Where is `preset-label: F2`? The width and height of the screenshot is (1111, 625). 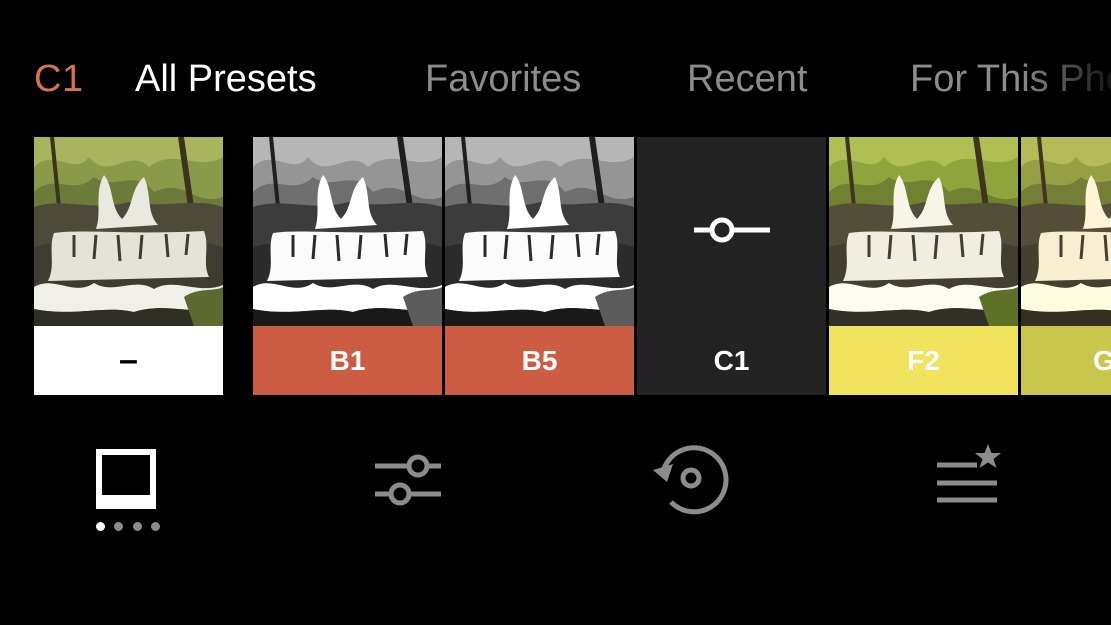 preset-label: F2 is located at coordinates (923, 360).